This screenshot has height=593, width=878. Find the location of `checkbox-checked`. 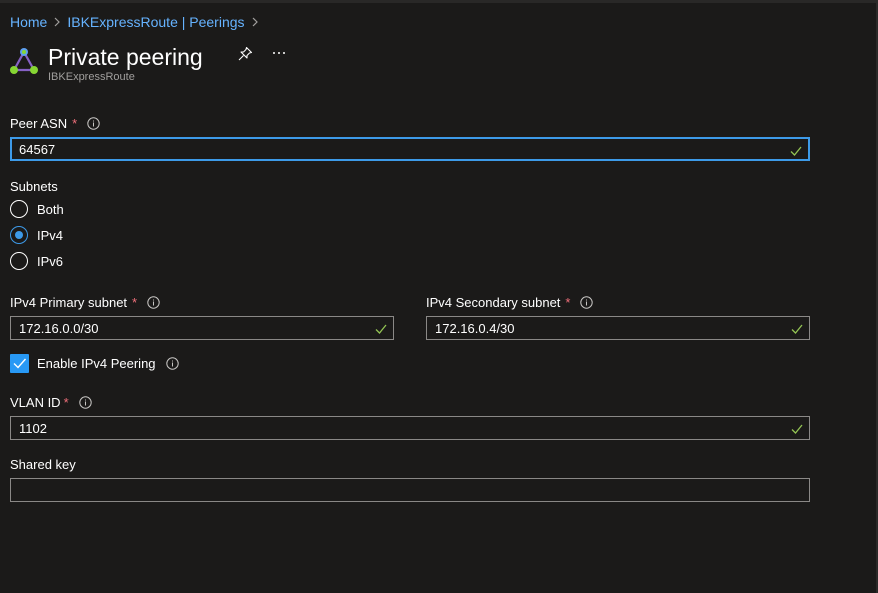

checkbox-checked is located at coordinates (19, 363).